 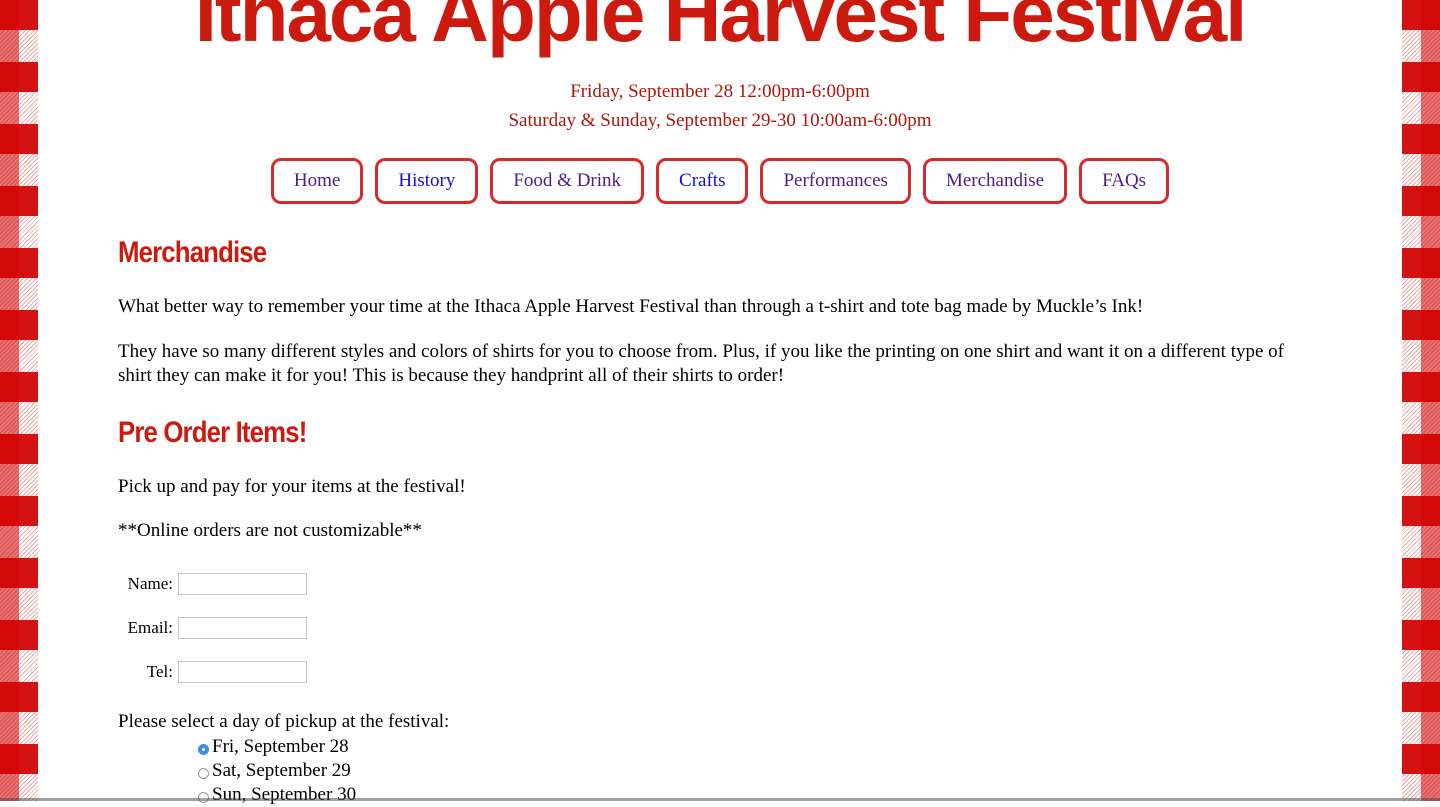 I want to click on email-label: Email:, so click(x=150, y=627).